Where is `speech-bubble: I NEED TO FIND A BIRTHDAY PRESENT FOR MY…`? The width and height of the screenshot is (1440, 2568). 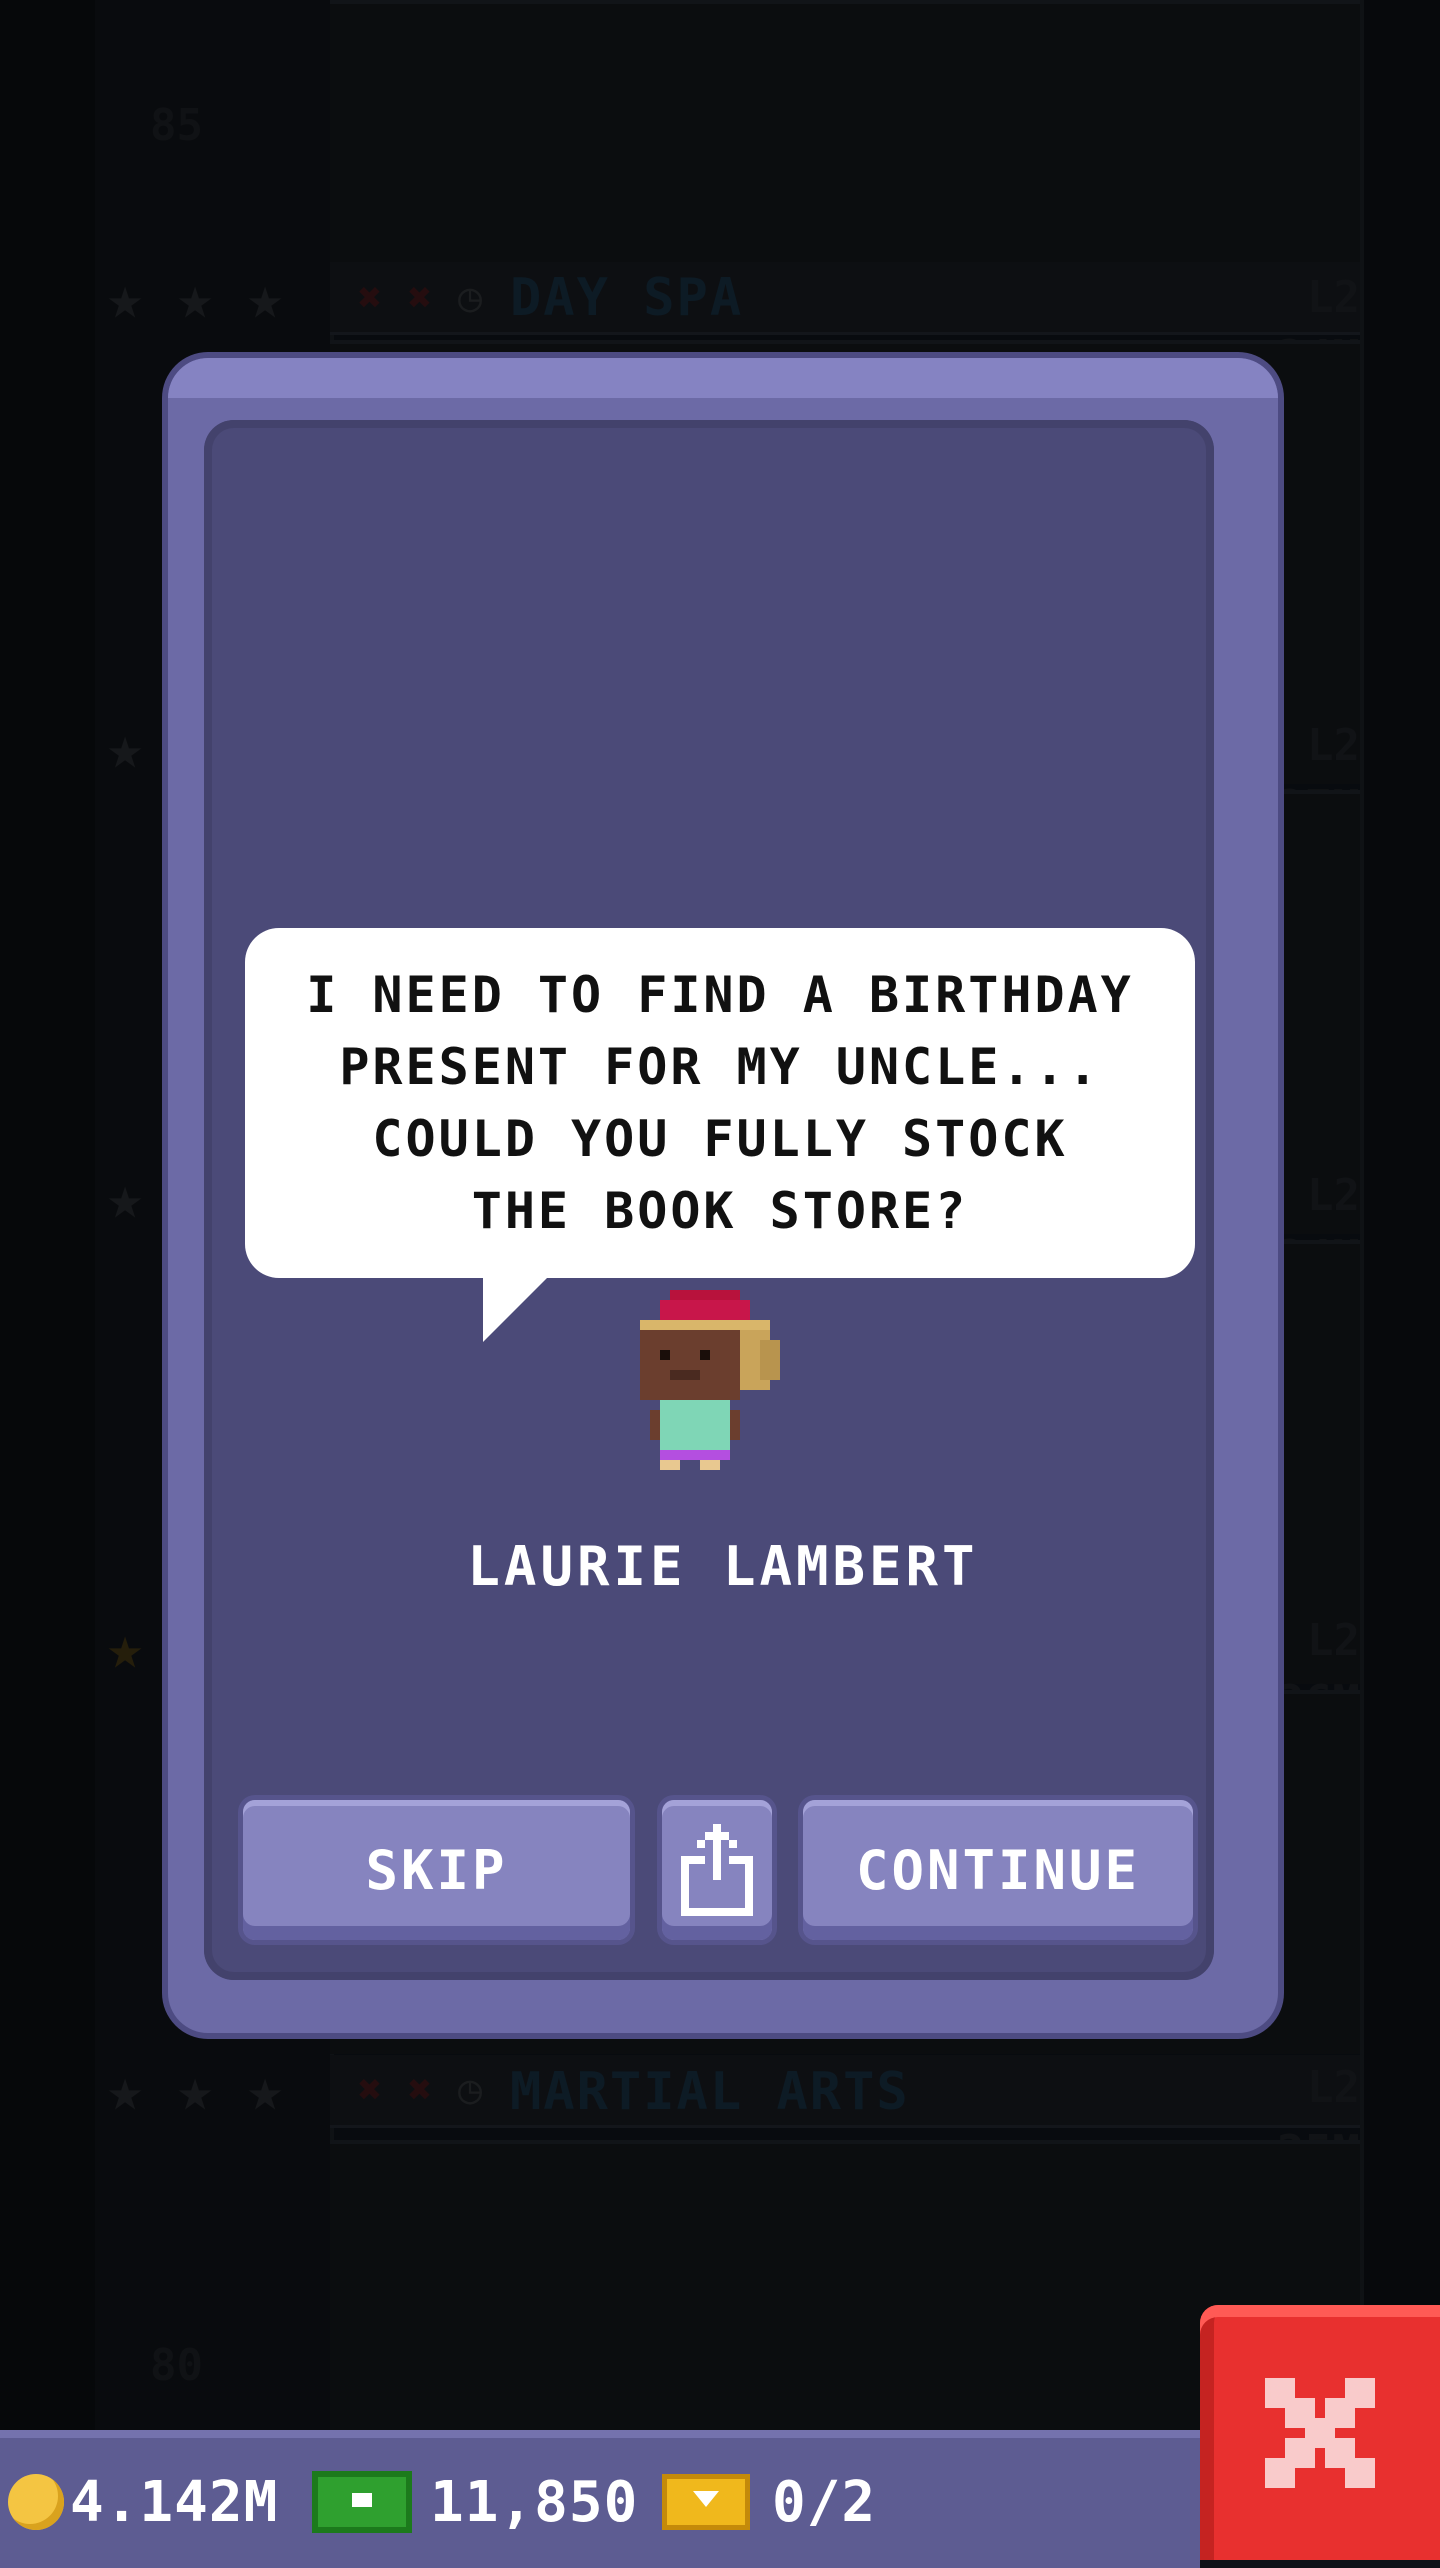
speech-bubble: I NEED TO FIND A BIRTHDAY PRESENT FOR MY… is located at coordinates (720, 1103).